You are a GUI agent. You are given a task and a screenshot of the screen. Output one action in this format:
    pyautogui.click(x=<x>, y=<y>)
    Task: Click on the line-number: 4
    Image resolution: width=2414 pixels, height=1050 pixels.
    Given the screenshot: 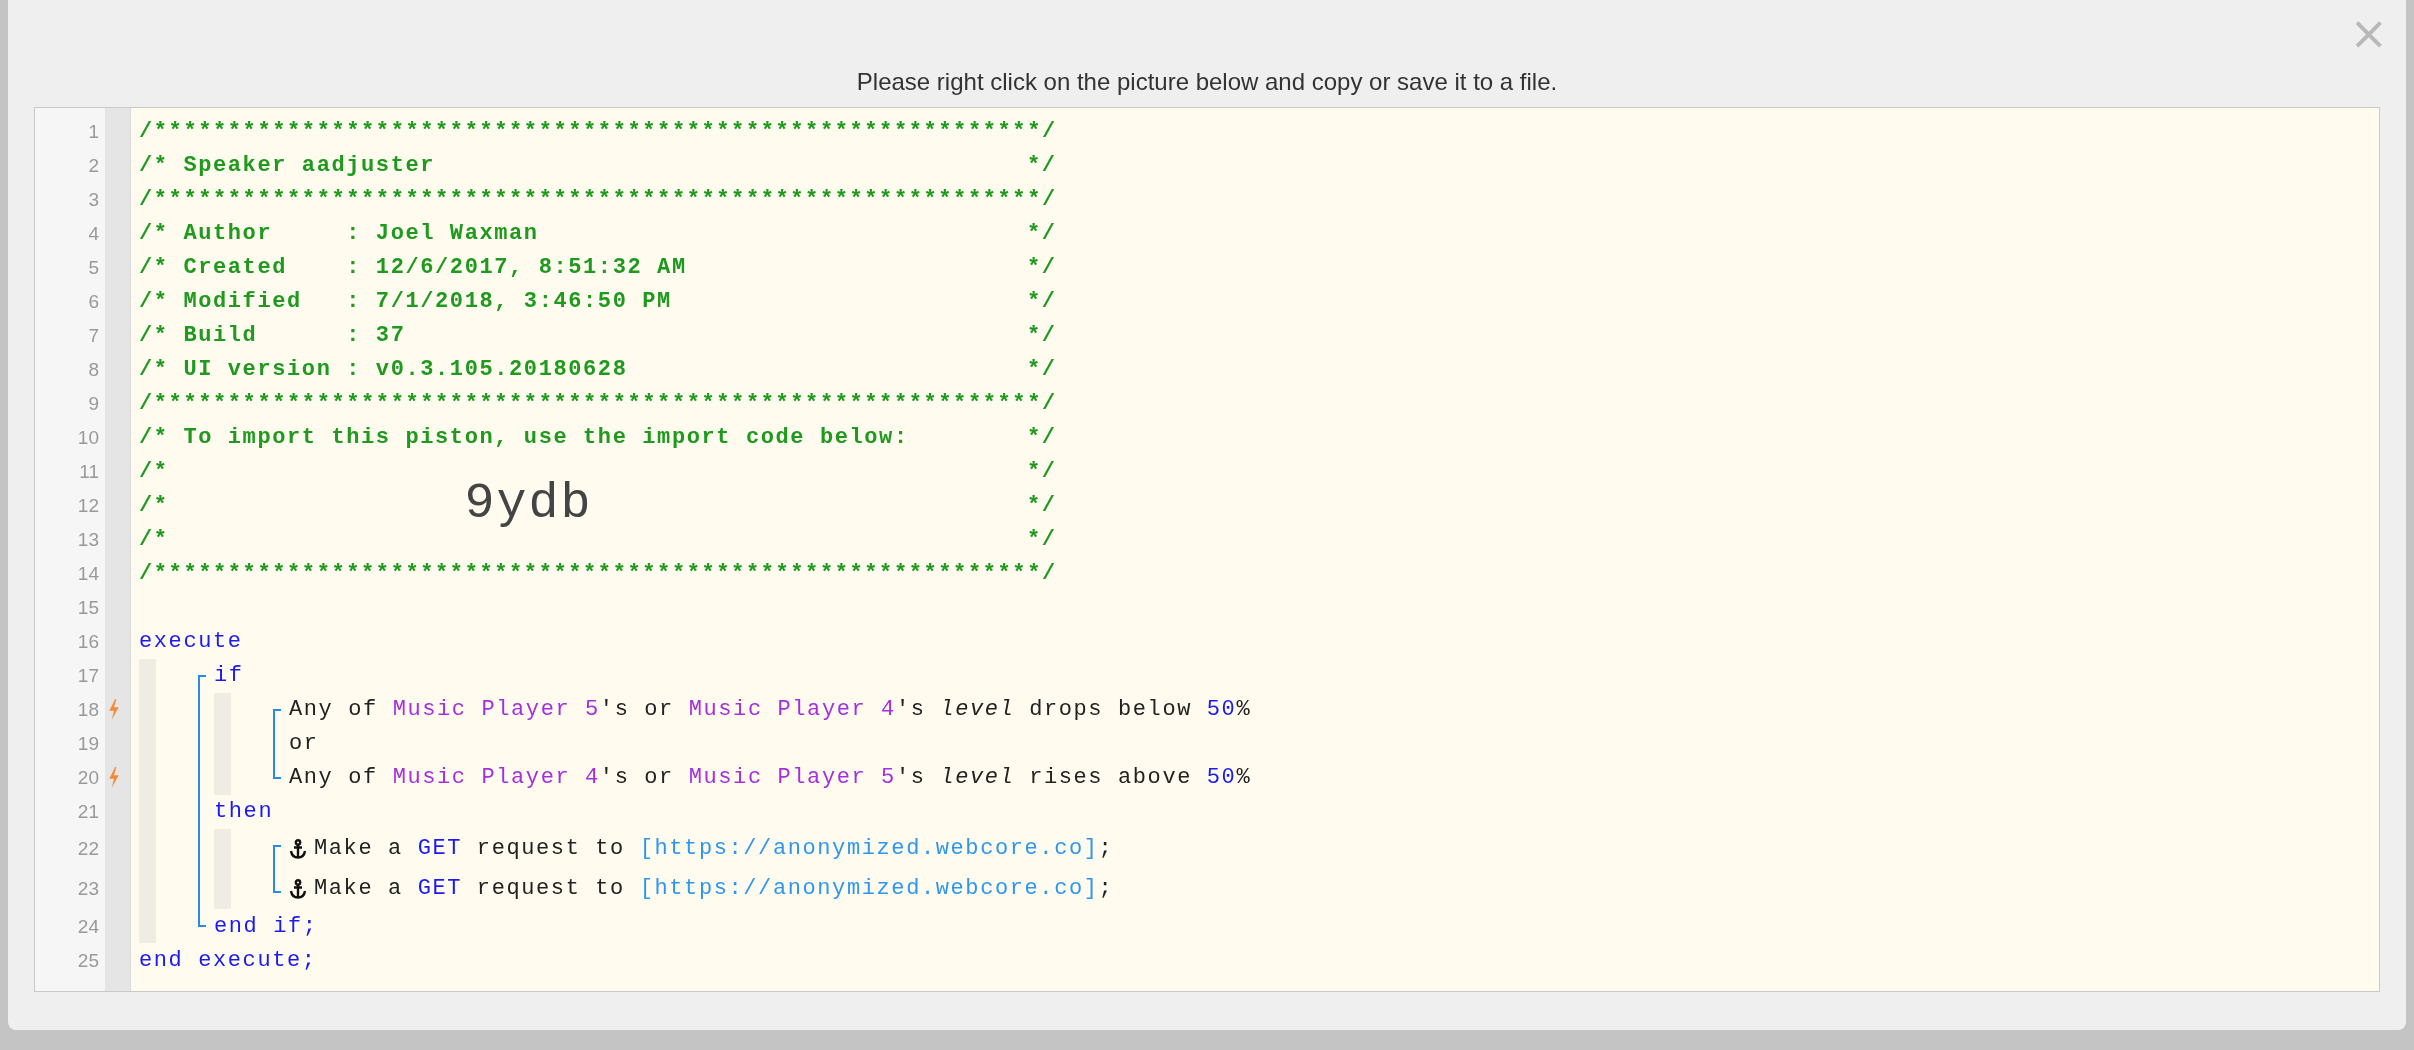 What is the action you would take?
    pyautogui.click(x=93, y=233)
    